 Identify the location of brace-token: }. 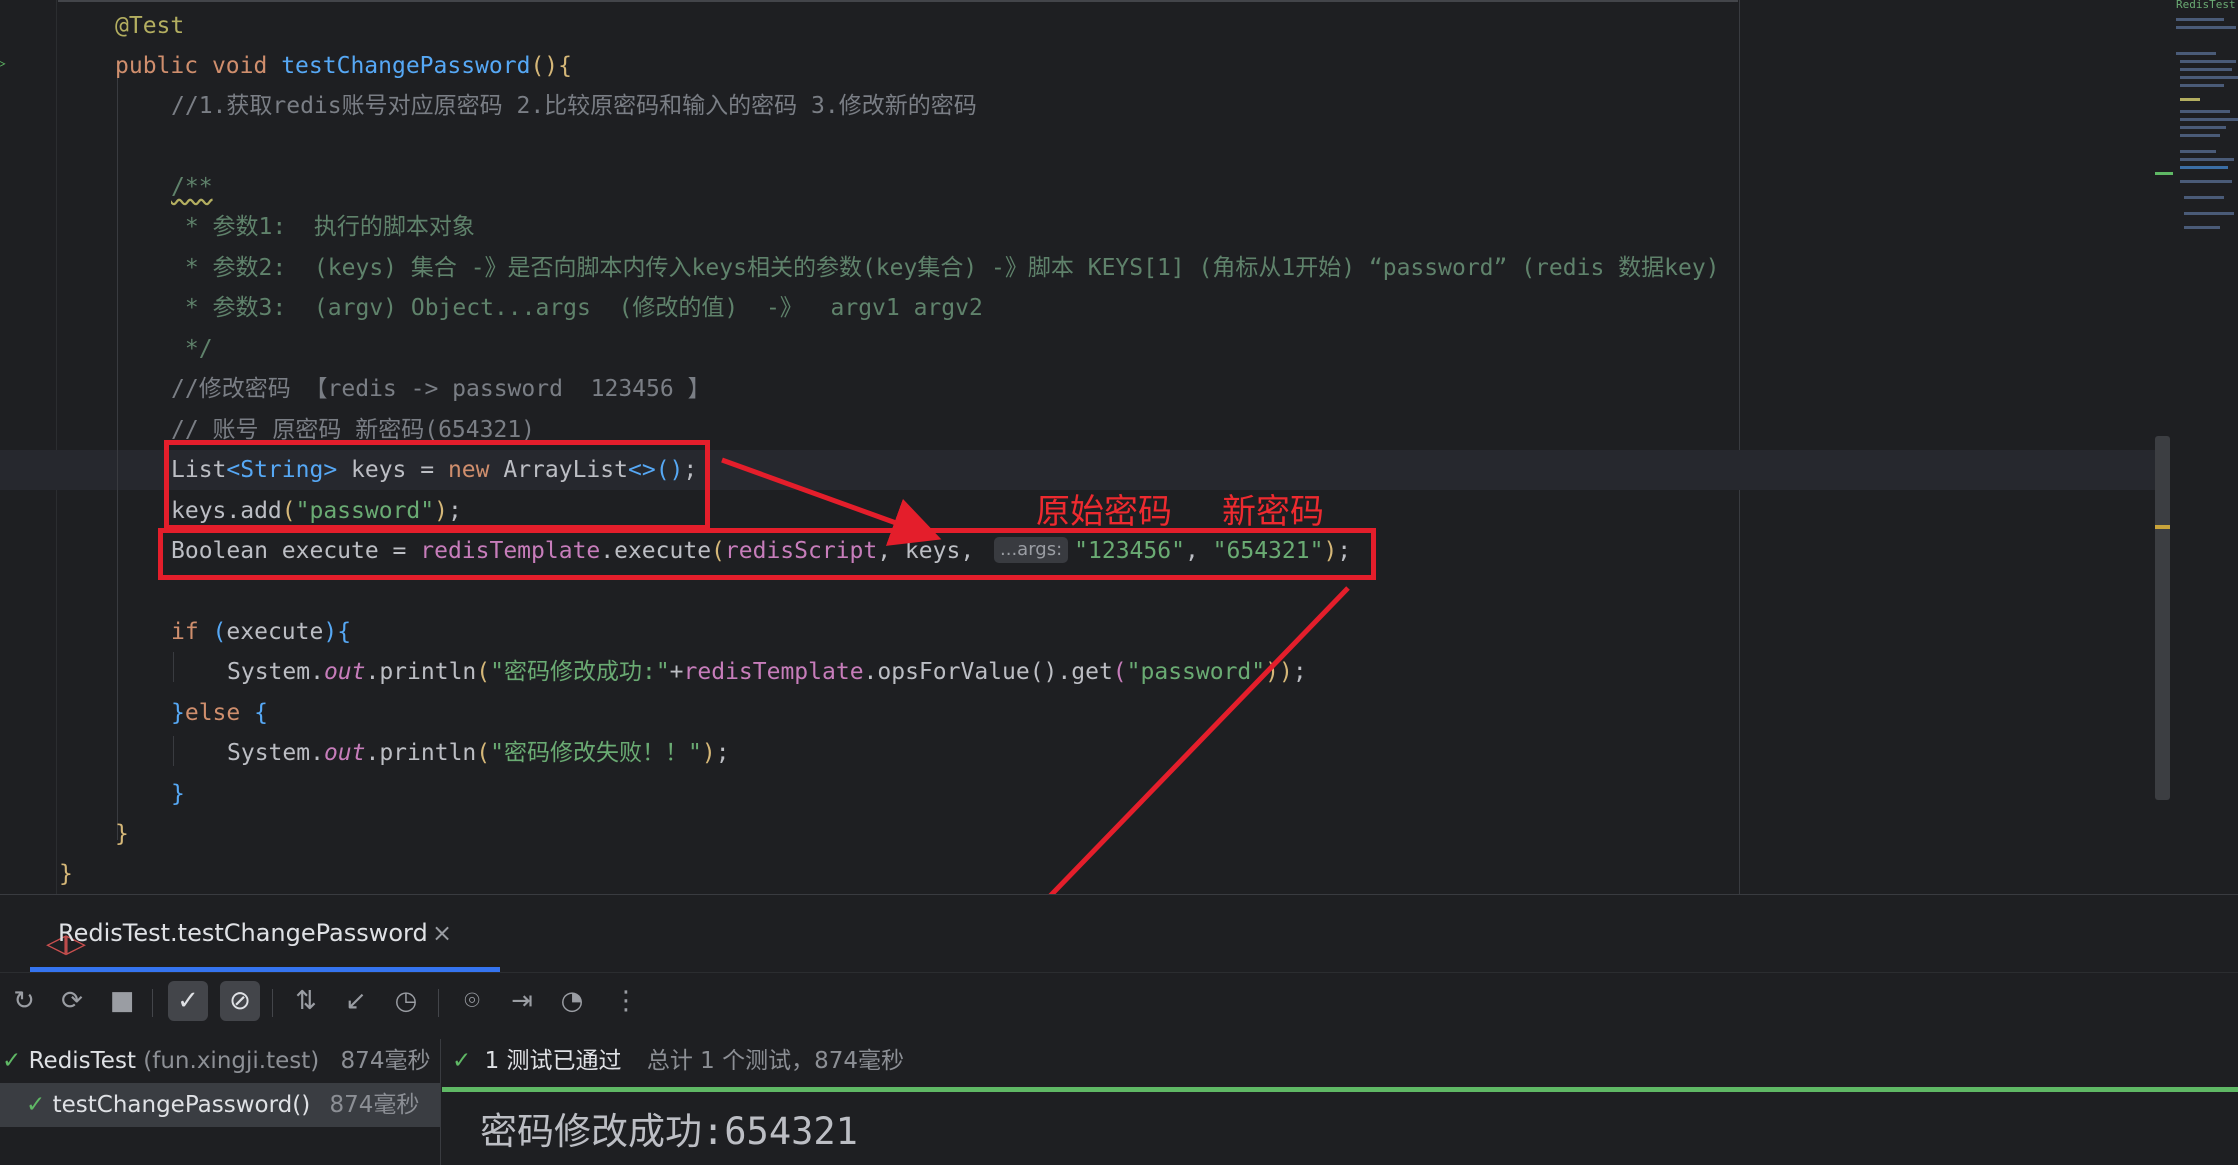
(178, 713).